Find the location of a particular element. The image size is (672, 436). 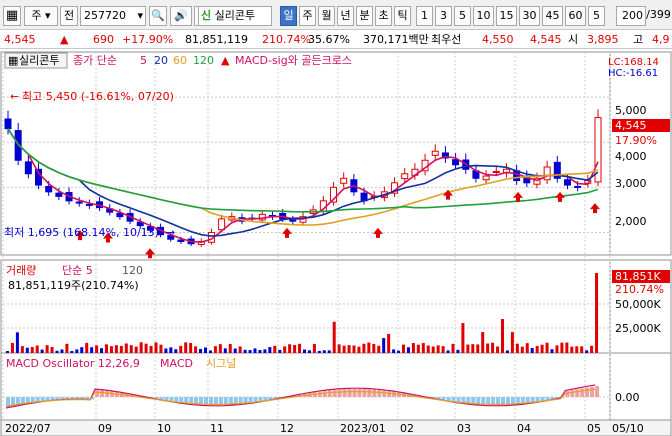

stock-name-tag: 신 실리콘투 is located at coordinates (235, 16).